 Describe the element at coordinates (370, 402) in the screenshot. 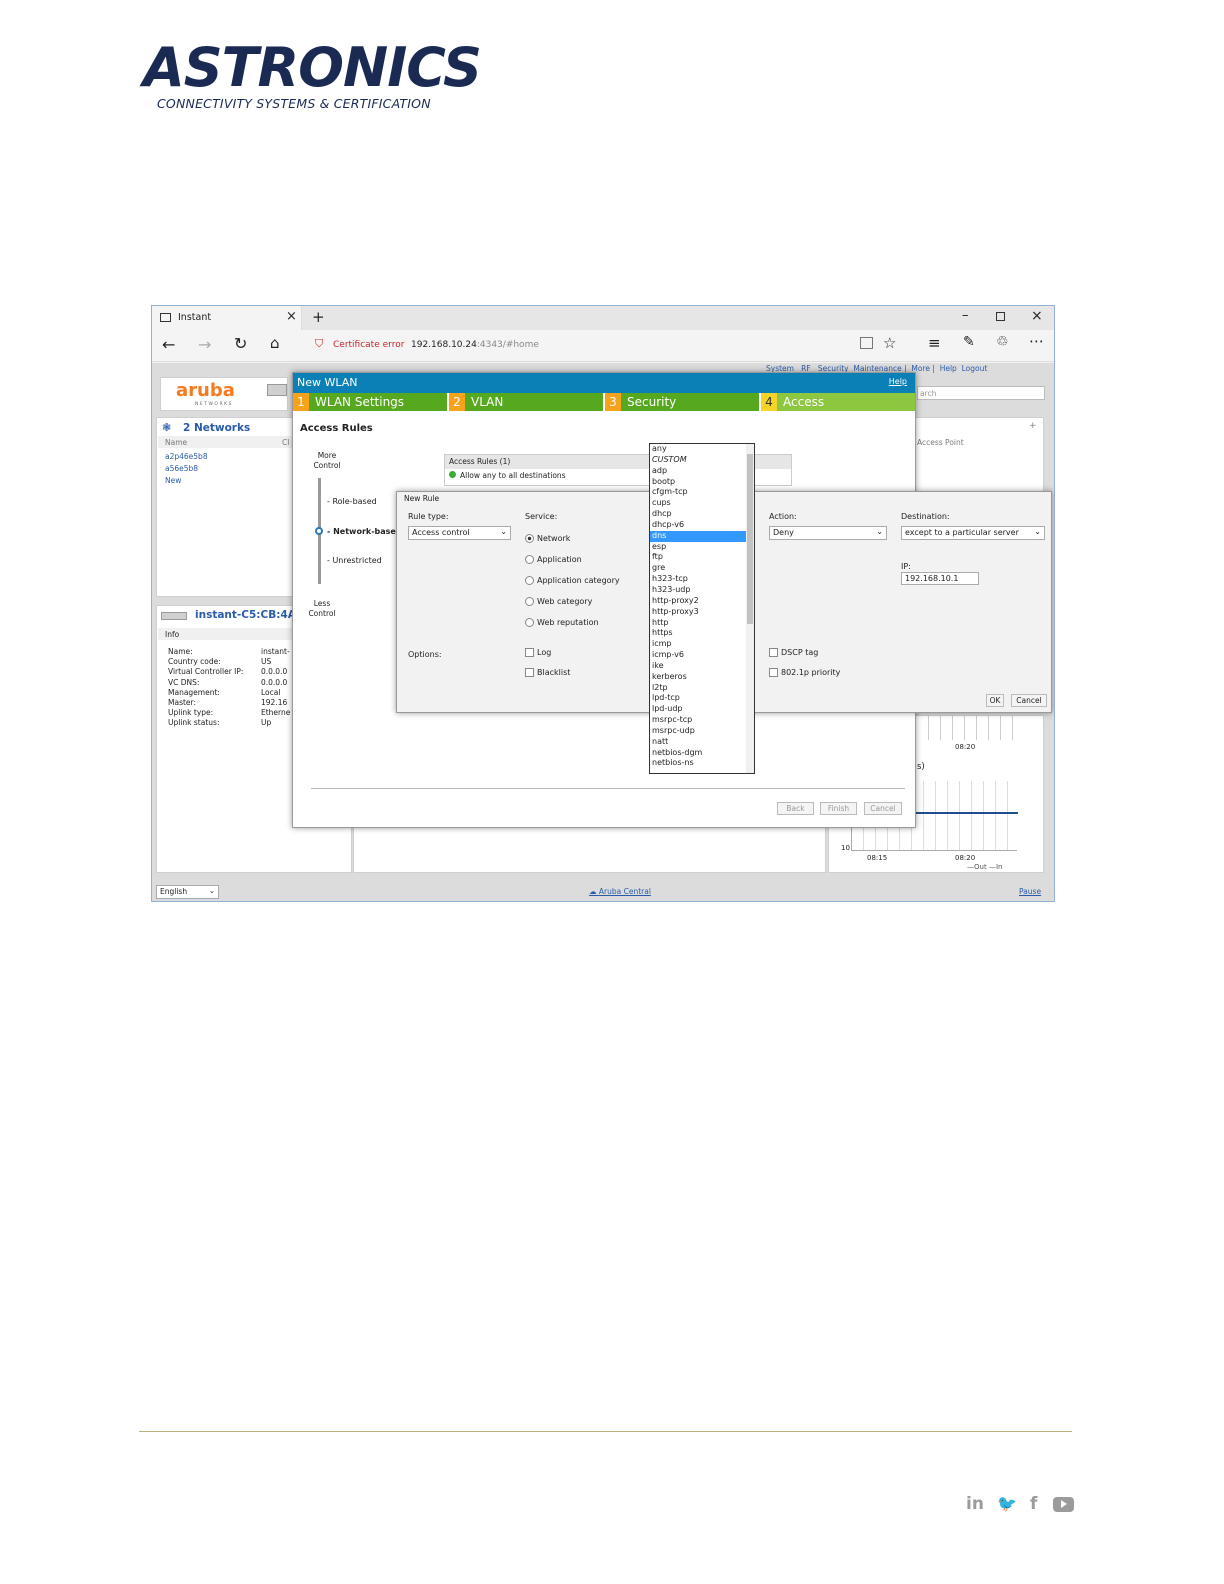

I see `step-wlan-settings: 1 WLAN Settings` at that location.